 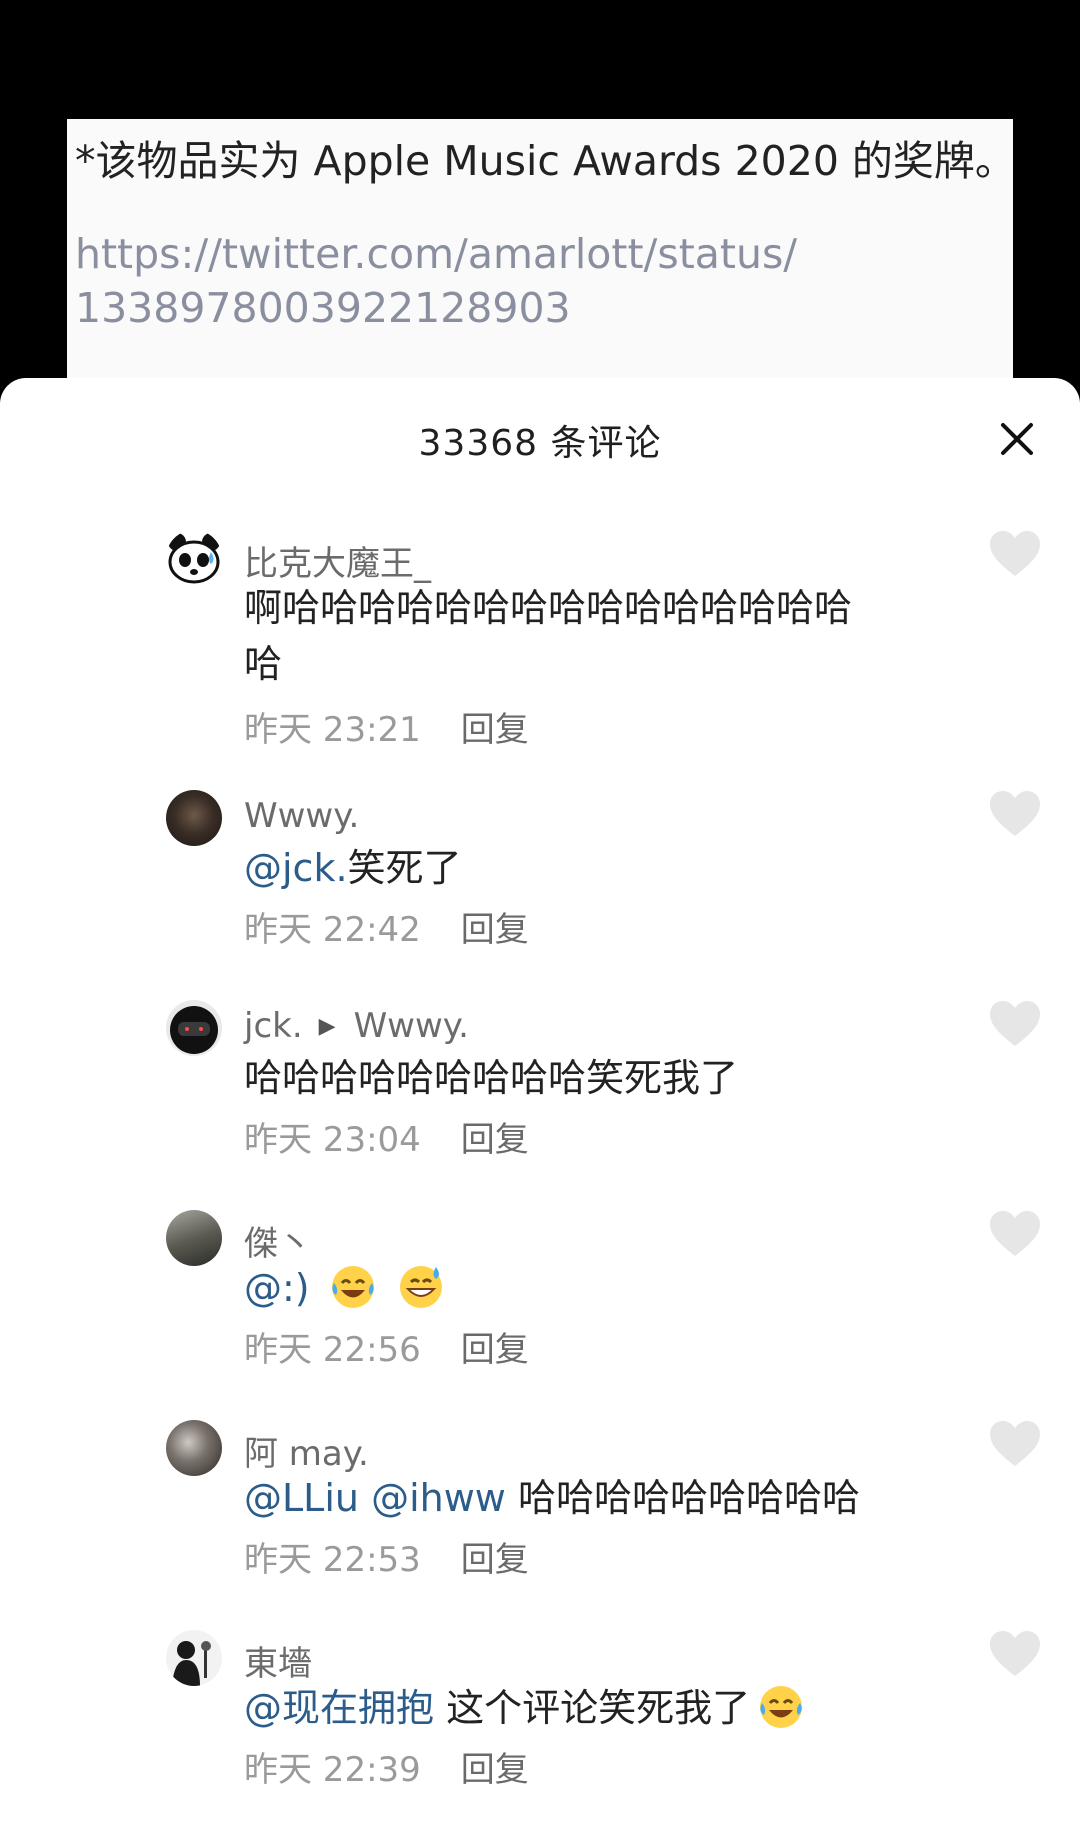 I want to click on comment-item: 傑丶 @:) 昨天 22:56 回复, so click(x=540, y=1295).